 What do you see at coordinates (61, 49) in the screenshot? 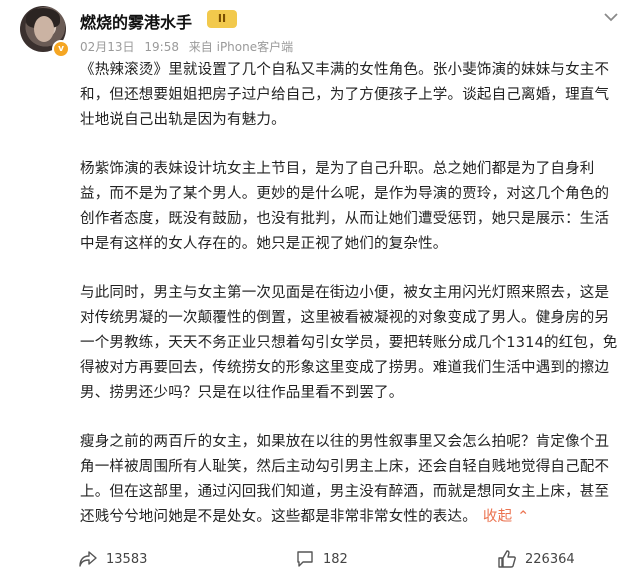
I see `verified-badge-icon: v` at bounding box center [61, 49].